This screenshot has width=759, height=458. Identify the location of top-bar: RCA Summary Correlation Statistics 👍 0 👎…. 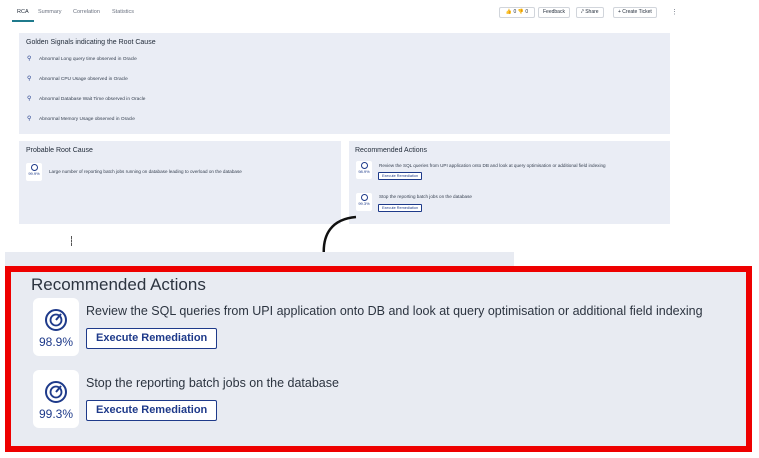
(344, 14).